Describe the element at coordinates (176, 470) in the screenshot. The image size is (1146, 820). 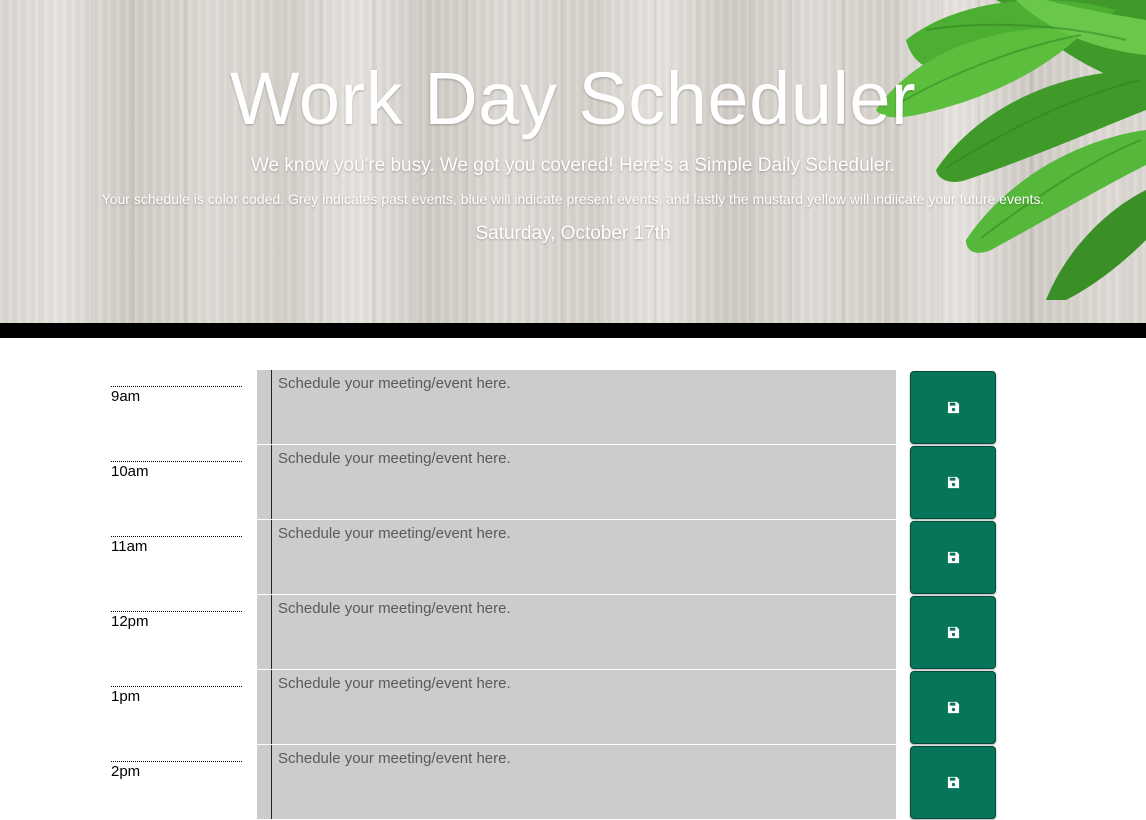
I see `hour-label: 10am` at that location.